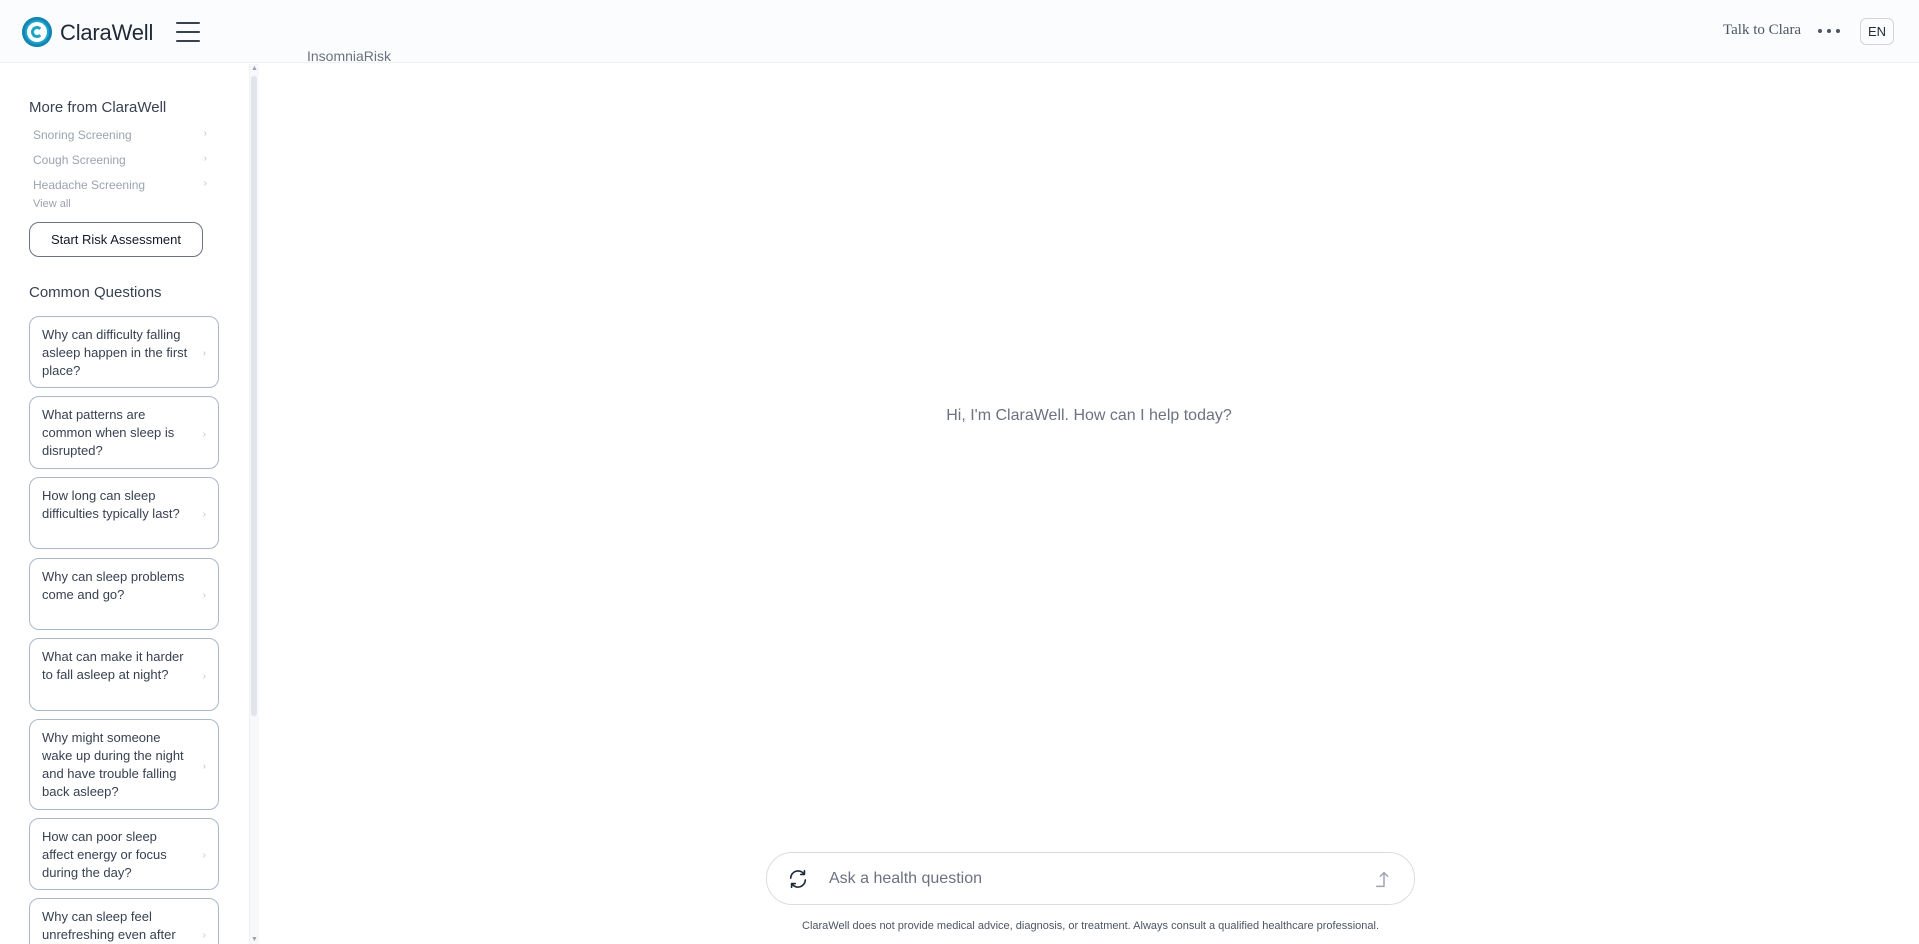  What do you see at coordinates (82, 135) in the screenshot?
I see `sidebar-item-label: Snoring Screening` at bounding box center [82, 135].